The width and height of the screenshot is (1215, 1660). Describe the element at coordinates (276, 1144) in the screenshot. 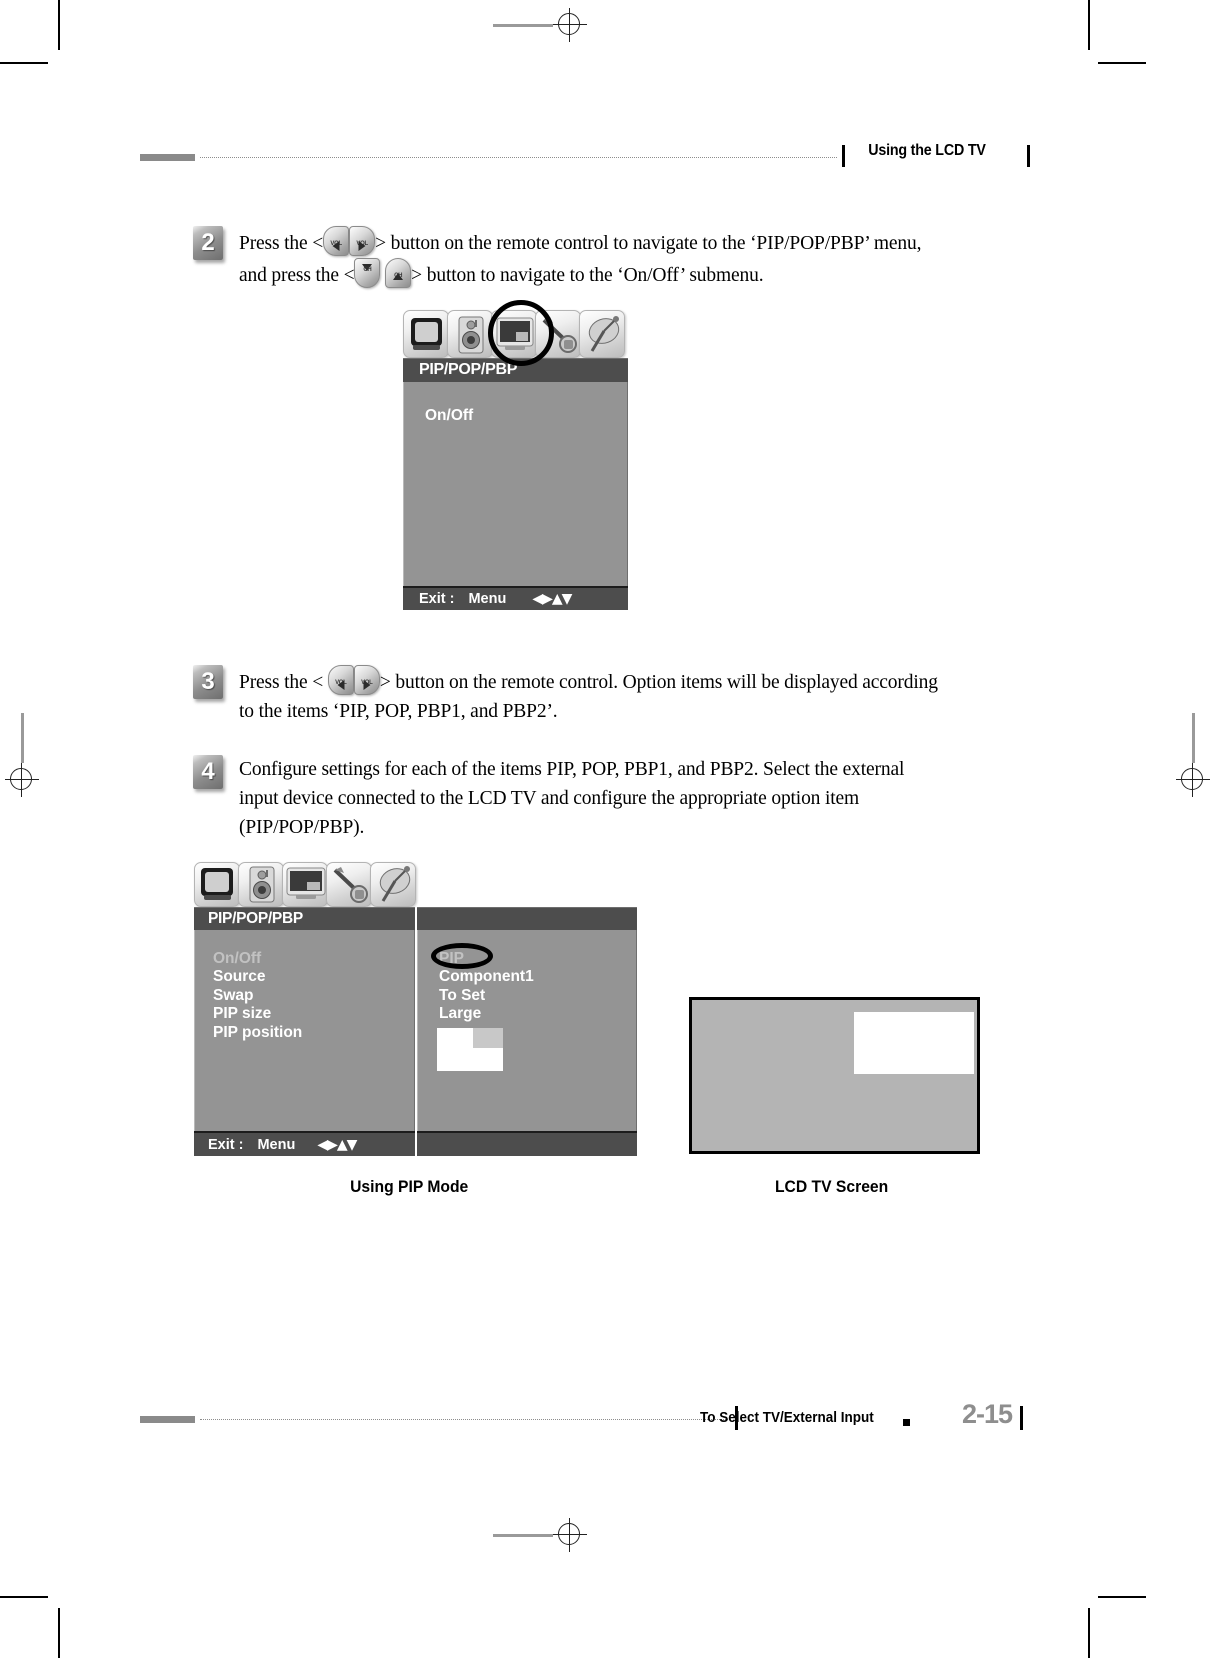

I see `osd-bottom-menu-label: Menu` at that location.